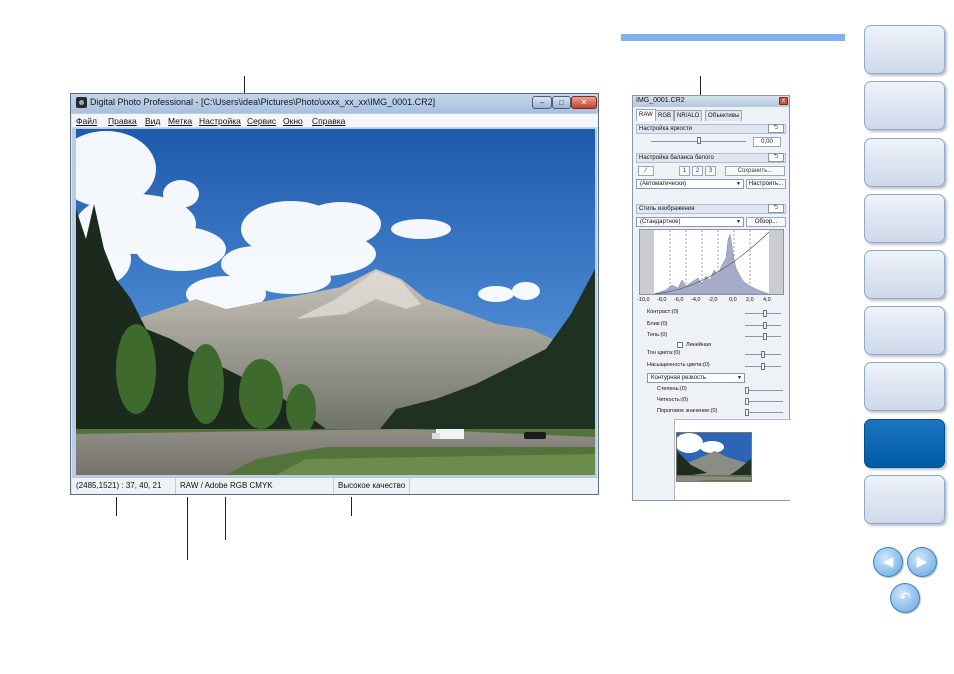 This screenshot has height=674, width=954. Describe the element at coordinates (351, 506) in the screenshot. I see `callout-line-quality` at that location.